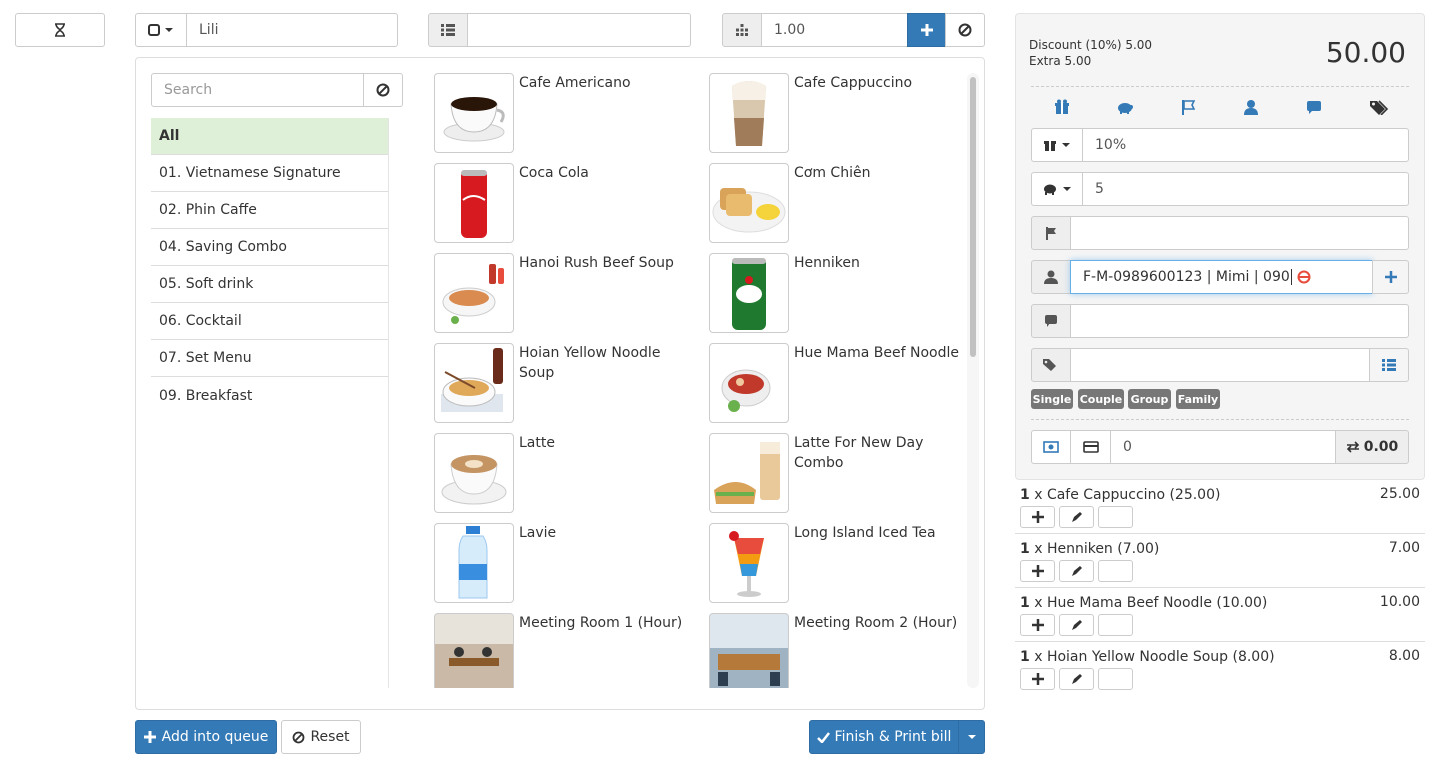 Image resolution: width=1440 pixels, height=769 pixels. Describe the element at coordinates (1245, 145) in the screenshot. I see `discount-input: 10%` at that location.